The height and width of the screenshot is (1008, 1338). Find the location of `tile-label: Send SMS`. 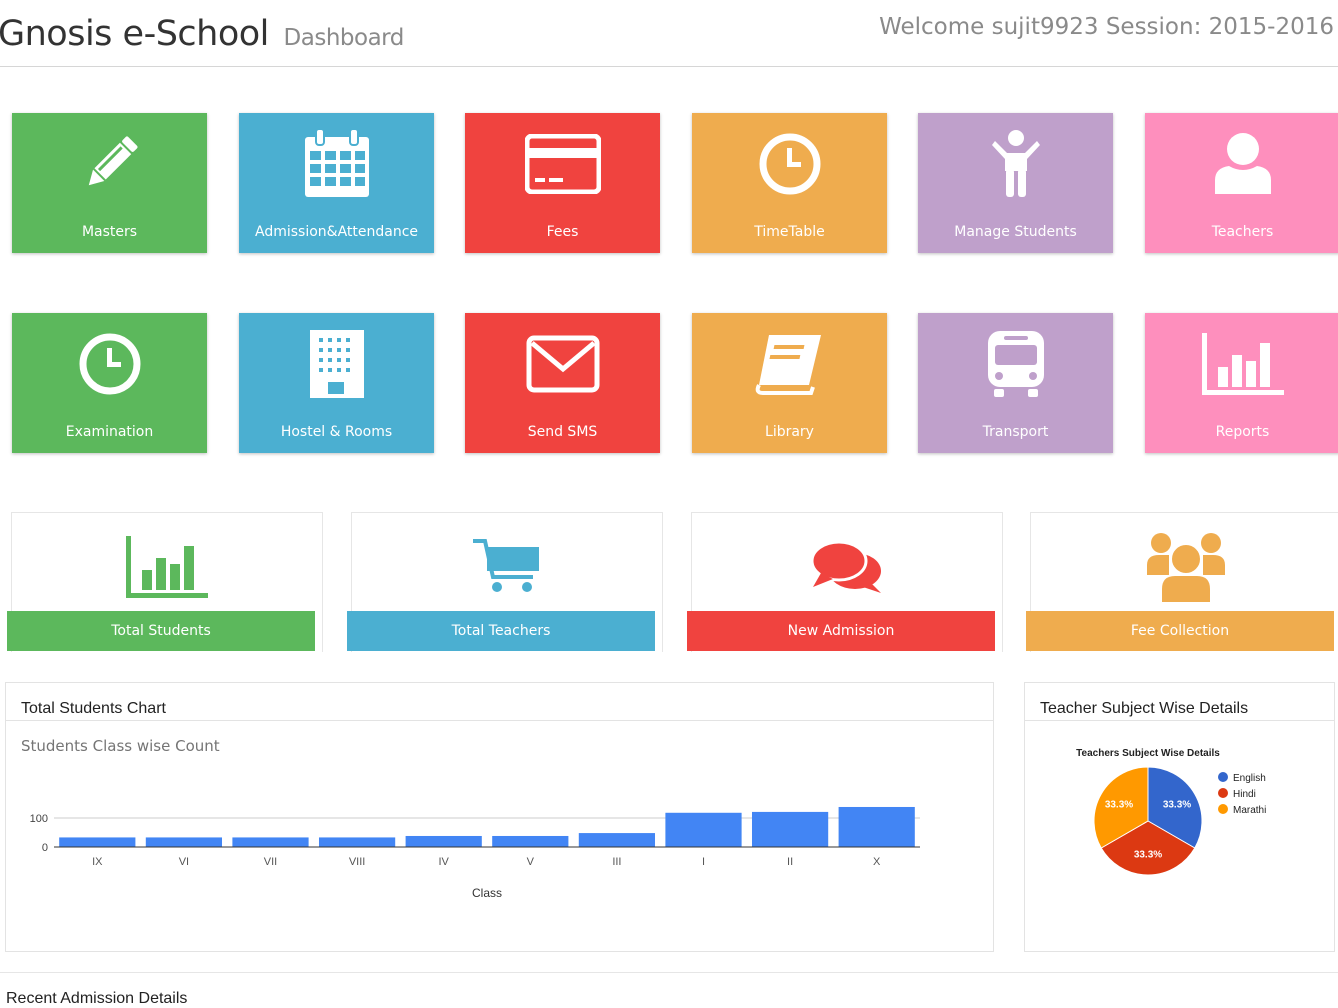

tile-label: Send SMS is located at coordinates (562, 432).